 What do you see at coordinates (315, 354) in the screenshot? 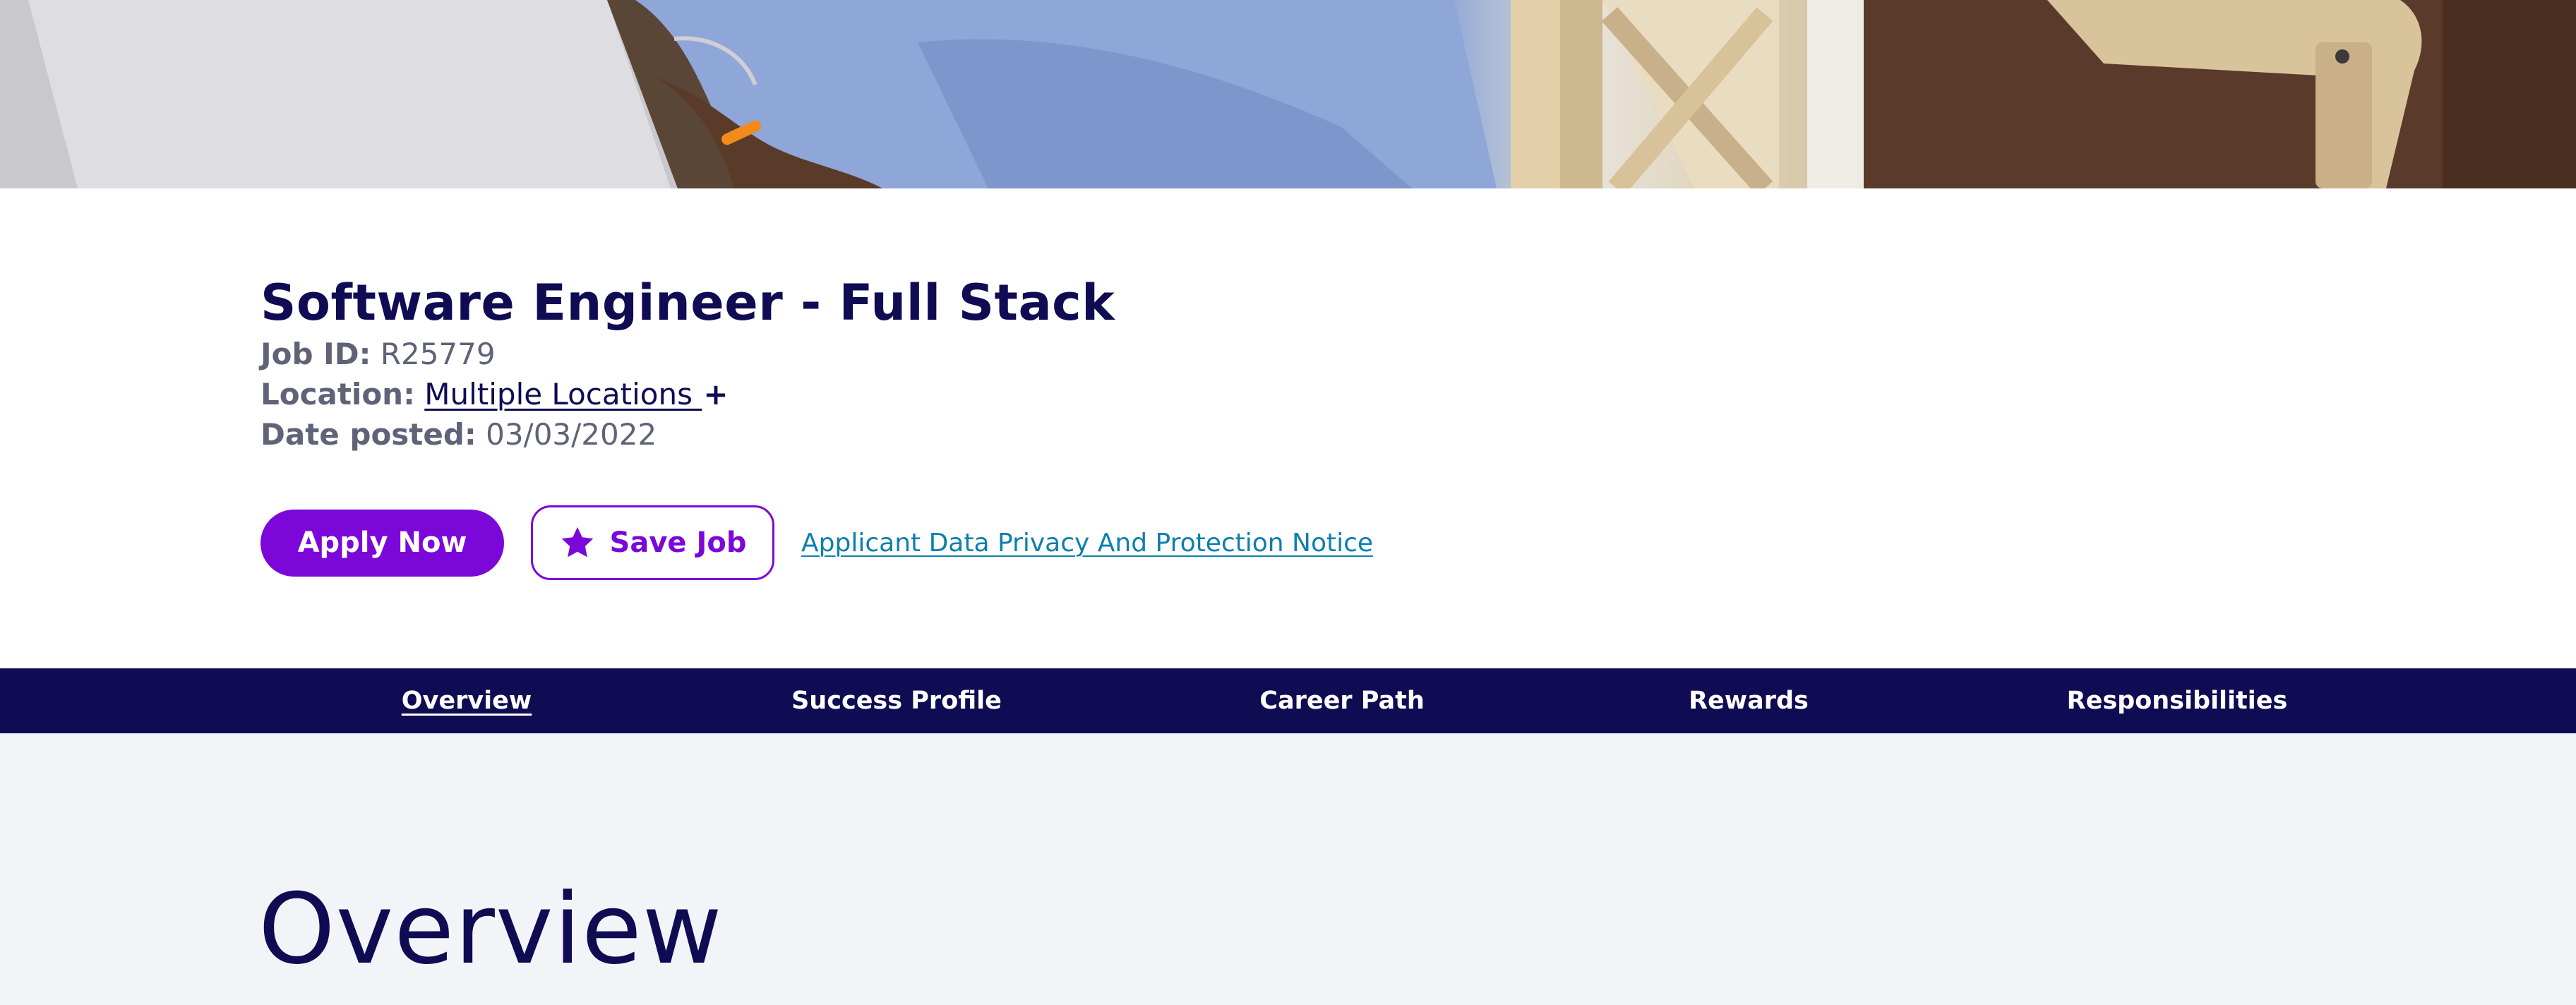
I see `job-id-label: Job ID:` at bounding box center [315, 354].